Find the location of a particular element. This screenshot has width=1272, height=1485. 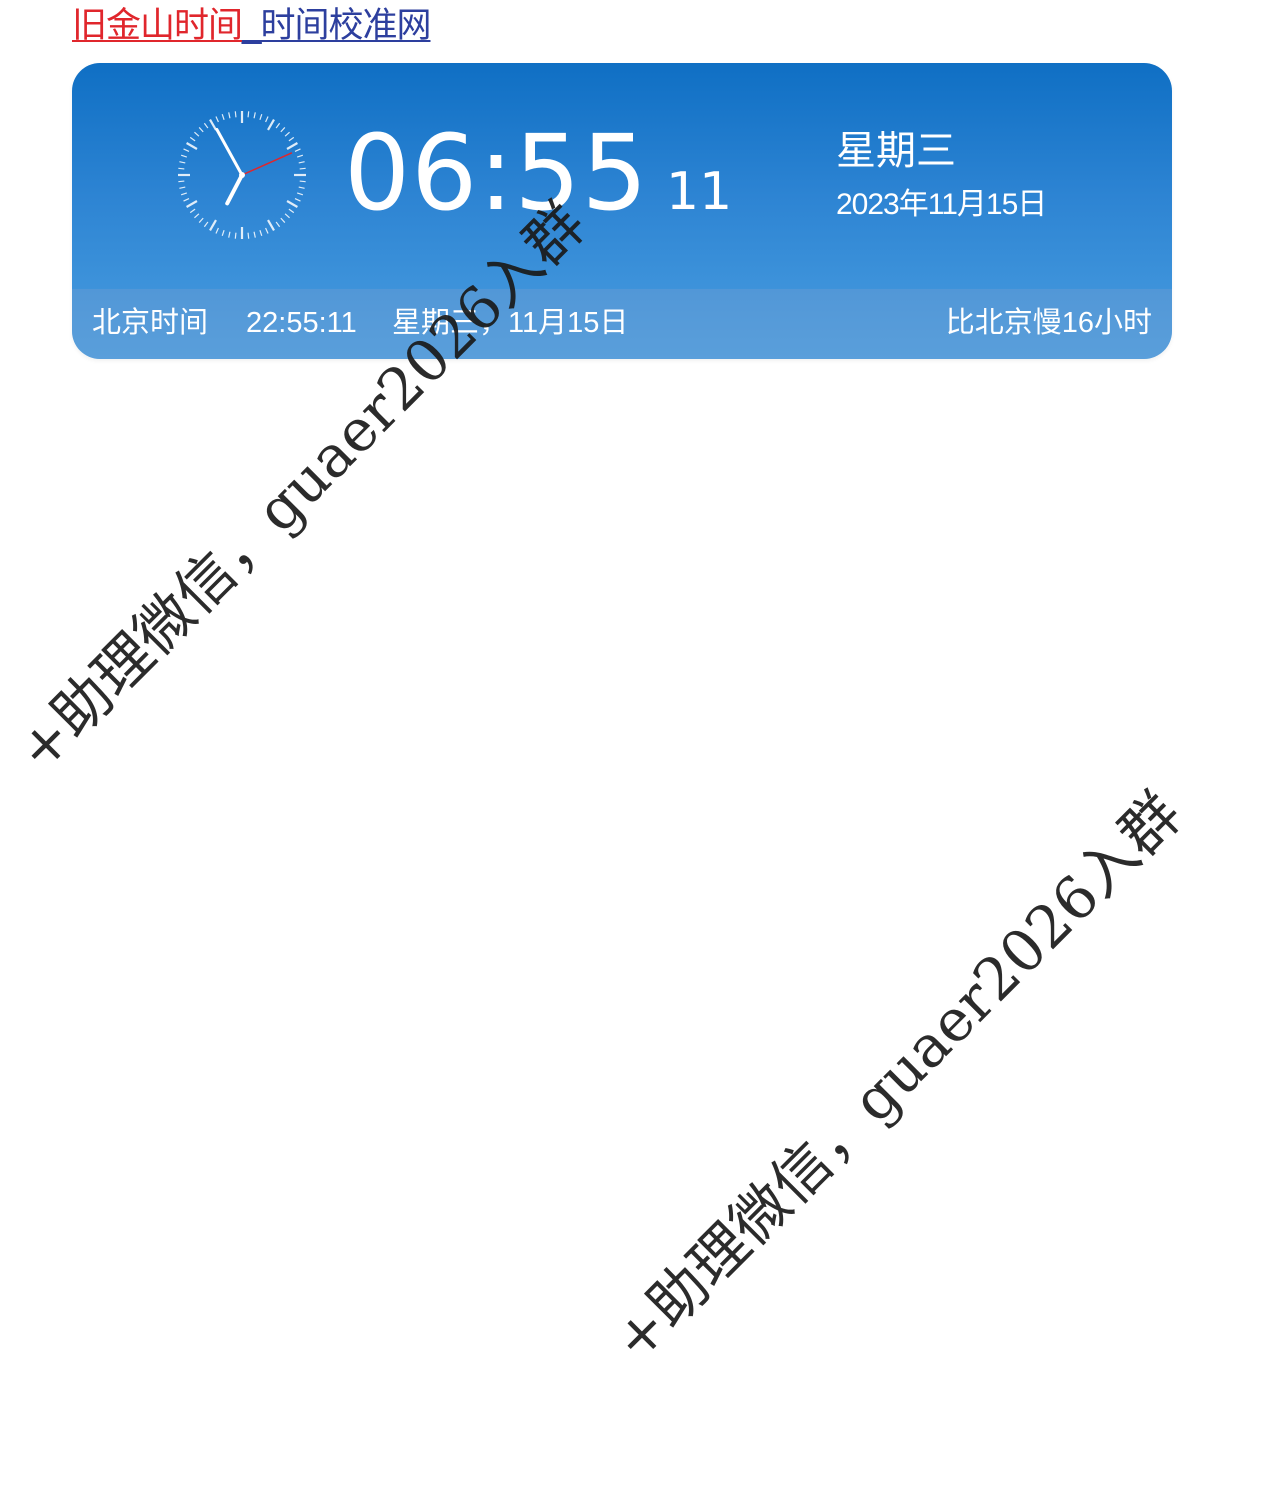

local-seconds: 11 is located at coordinates (699, 192).